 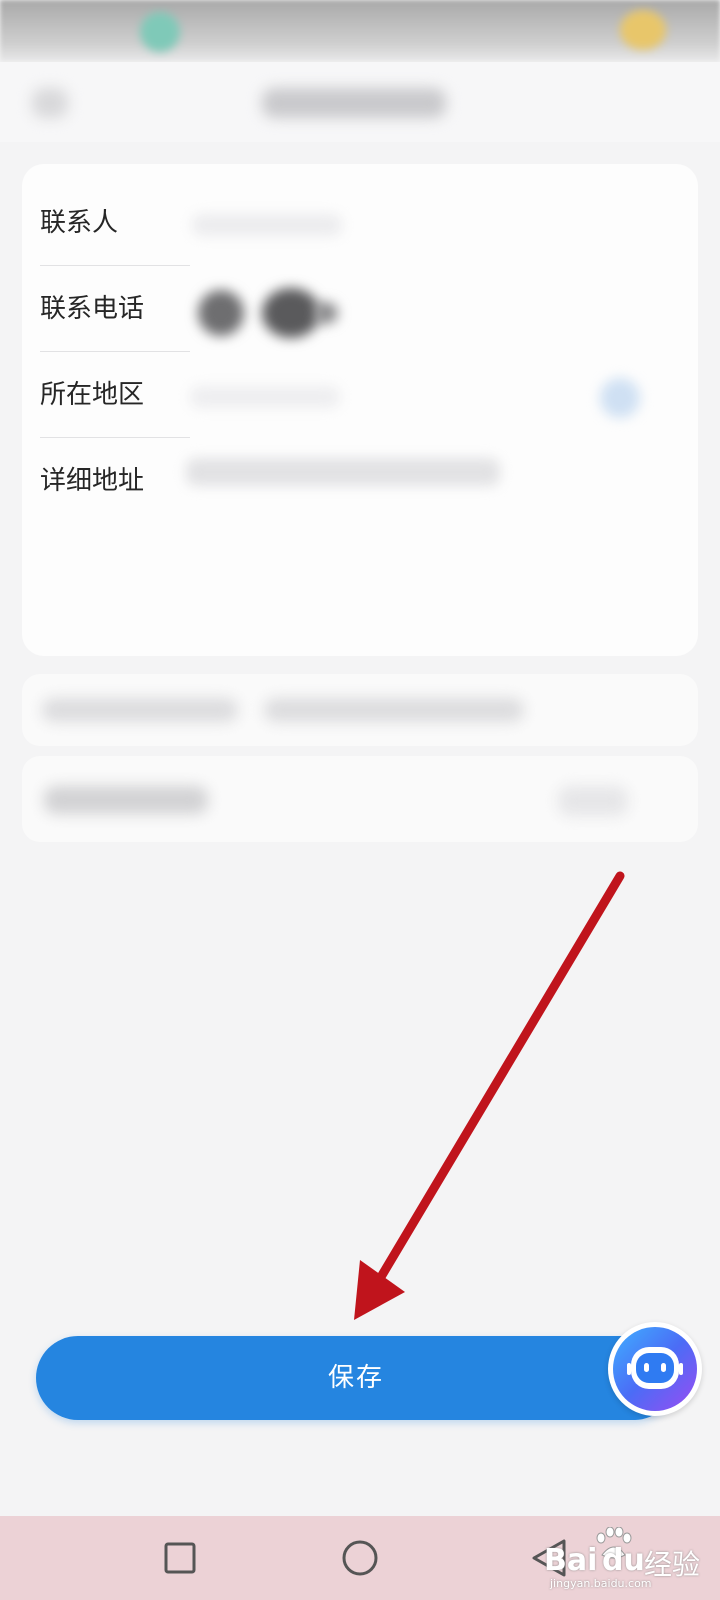 I want to click on form-row-contact: 联系人, so click(x=360, y=223).